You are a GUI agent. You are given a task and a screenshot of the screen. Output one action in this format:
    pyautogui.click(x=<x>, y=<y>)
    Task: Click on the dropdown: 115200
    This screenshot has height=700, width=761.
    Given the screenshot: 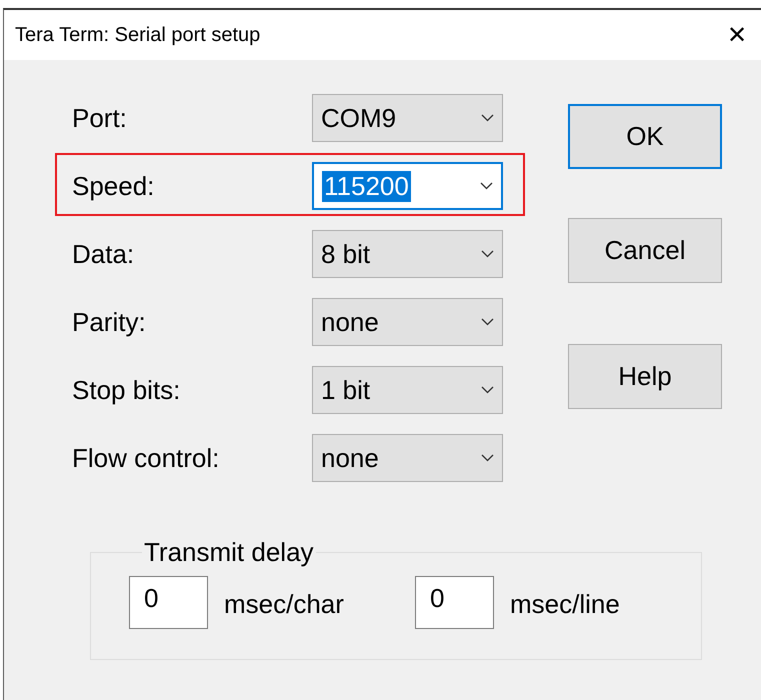 What is the action you would take?
    pyautogui.click(x=407, y=186)
    